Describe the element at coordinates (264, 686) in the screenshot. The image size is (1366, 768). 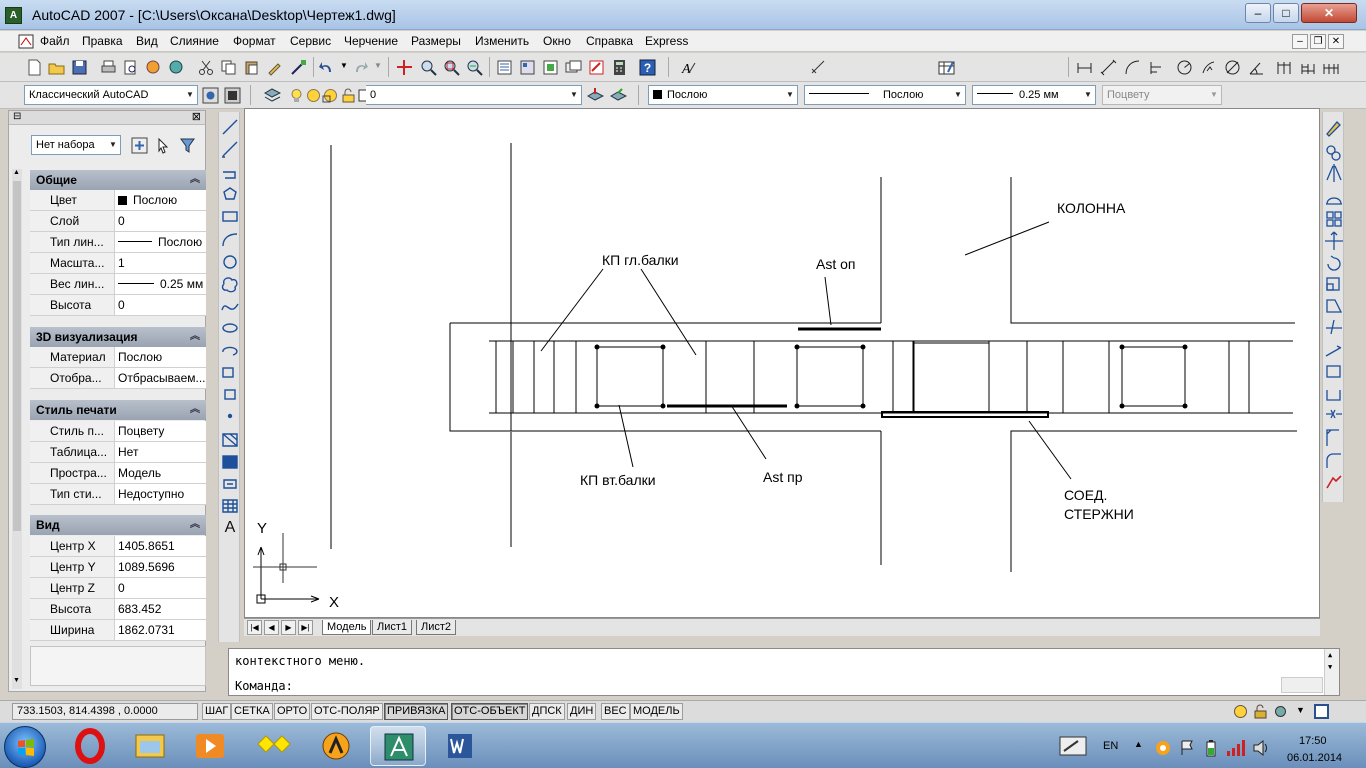
I see `command-prompt: Команда:` at that location.